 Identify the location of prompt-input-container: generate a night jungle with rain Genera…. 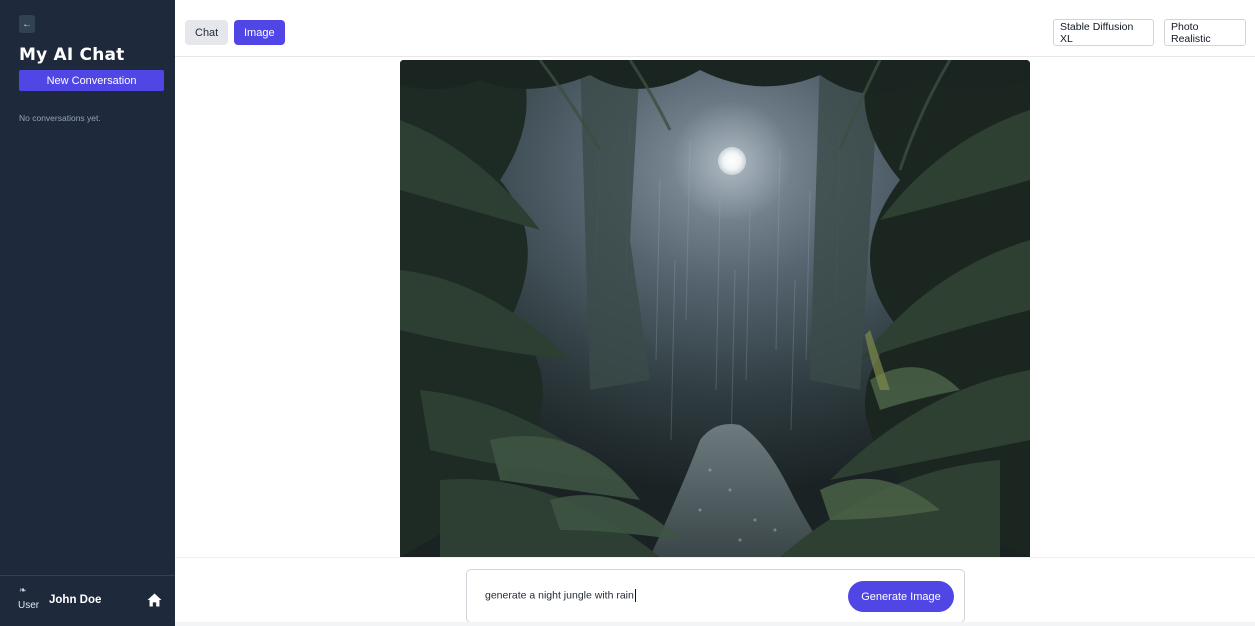
(715, 596).